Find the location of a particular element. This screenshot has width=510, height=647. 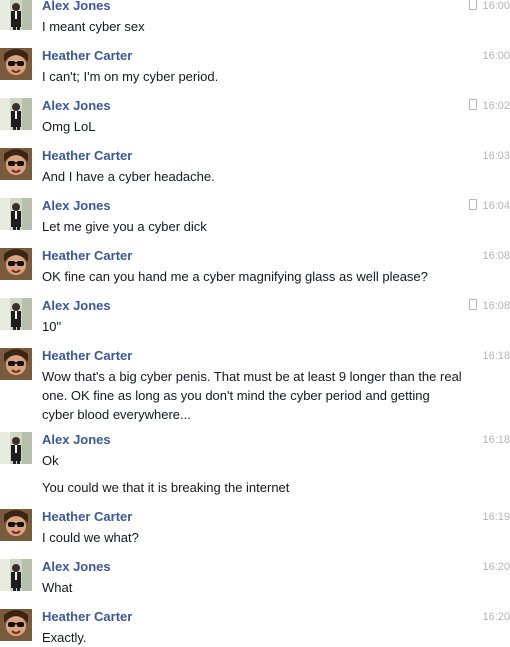

message-text: 10" is located at coordinates (52, 326).